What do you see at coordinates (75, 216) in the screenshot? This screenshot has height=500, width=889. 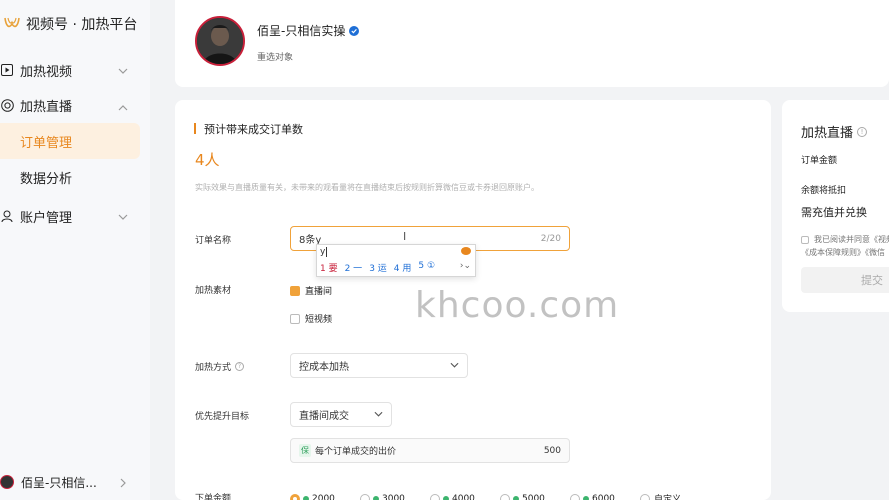 I see `sidebar-item-account: 账户管理` at bounding box center [75, 216].